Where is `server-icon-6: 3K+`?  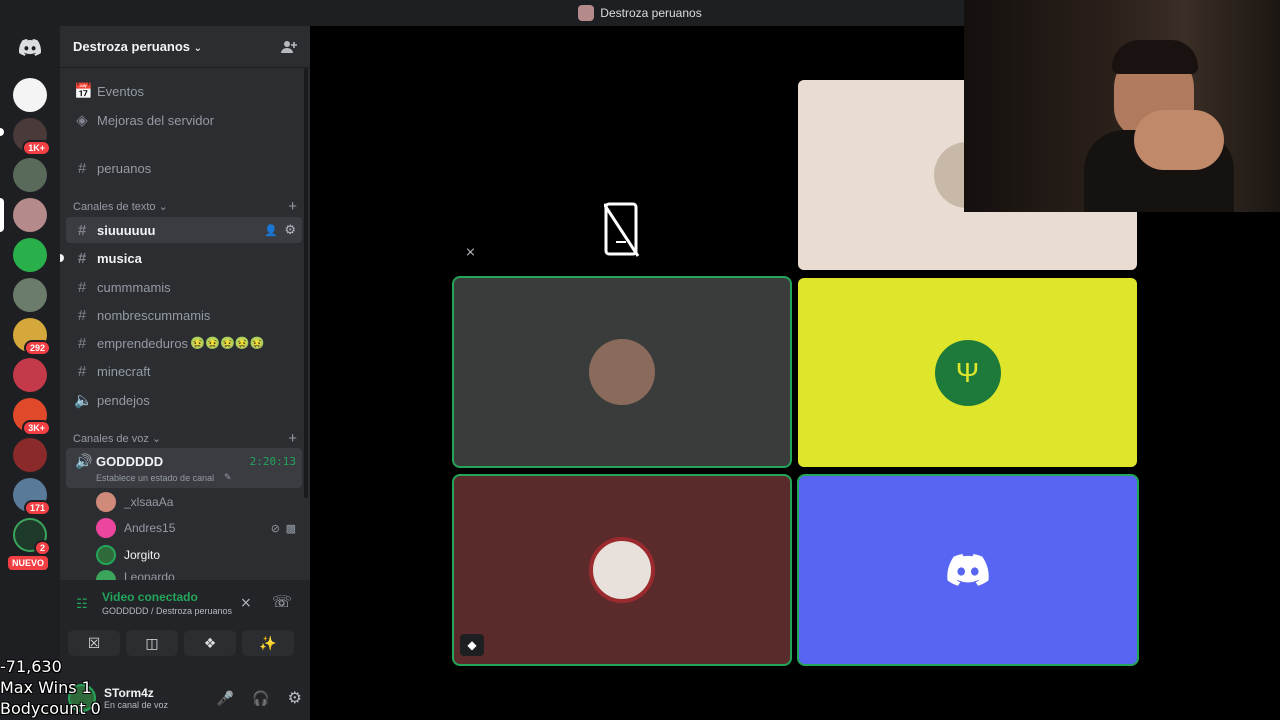 server-icon-6: 3K+ is located at coordinates (32, 417).